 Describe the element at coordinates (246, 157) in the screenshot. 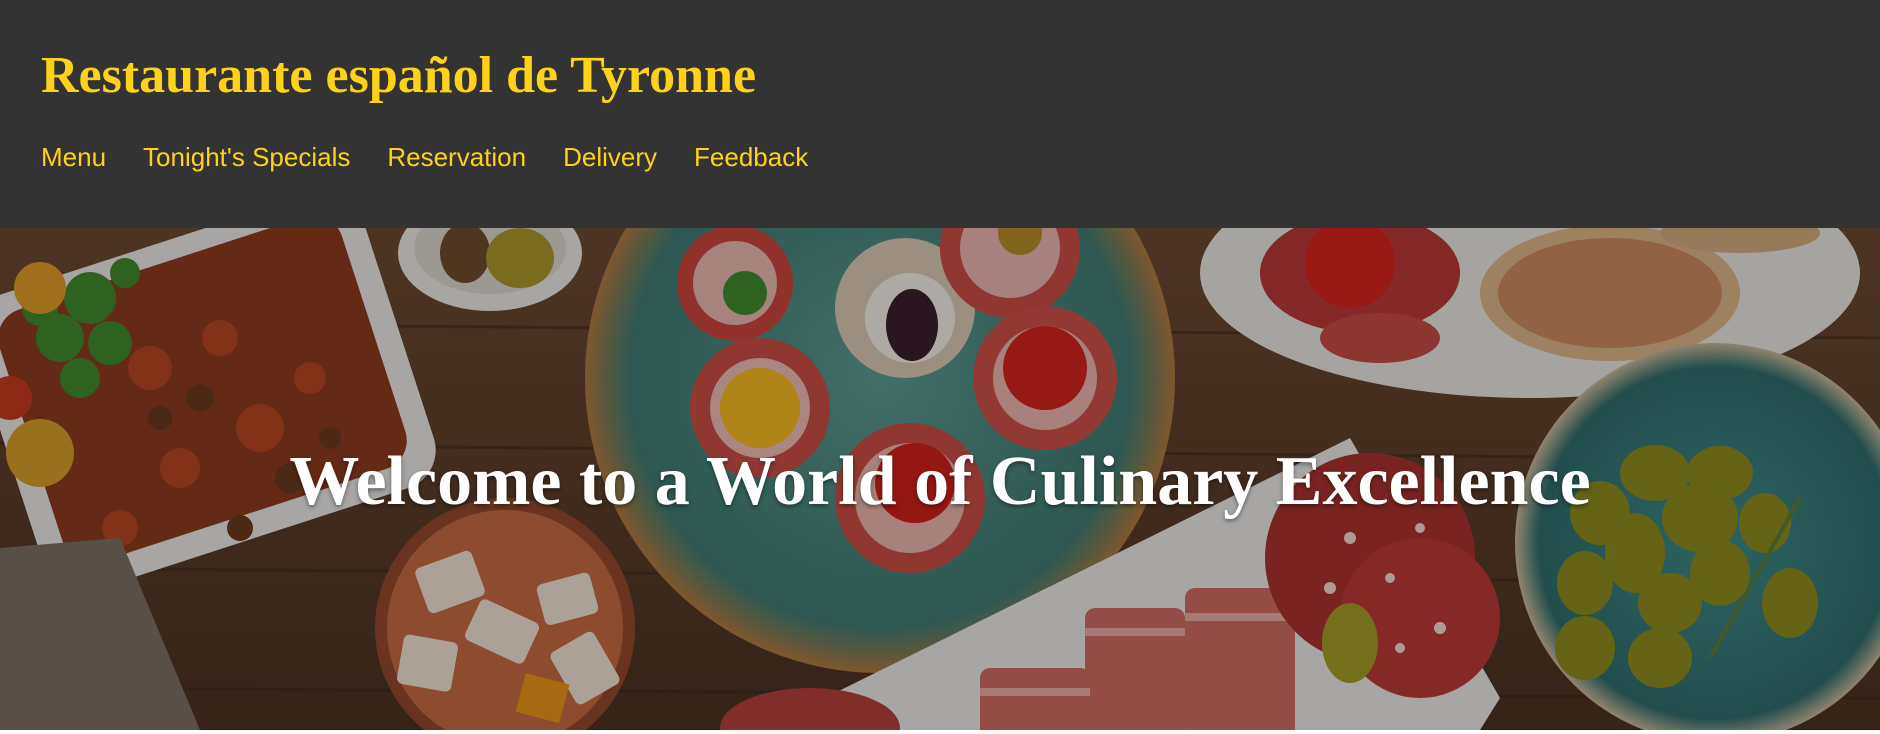

I see `nav-link-tonights-specials: Tonight's Specials` at that location.